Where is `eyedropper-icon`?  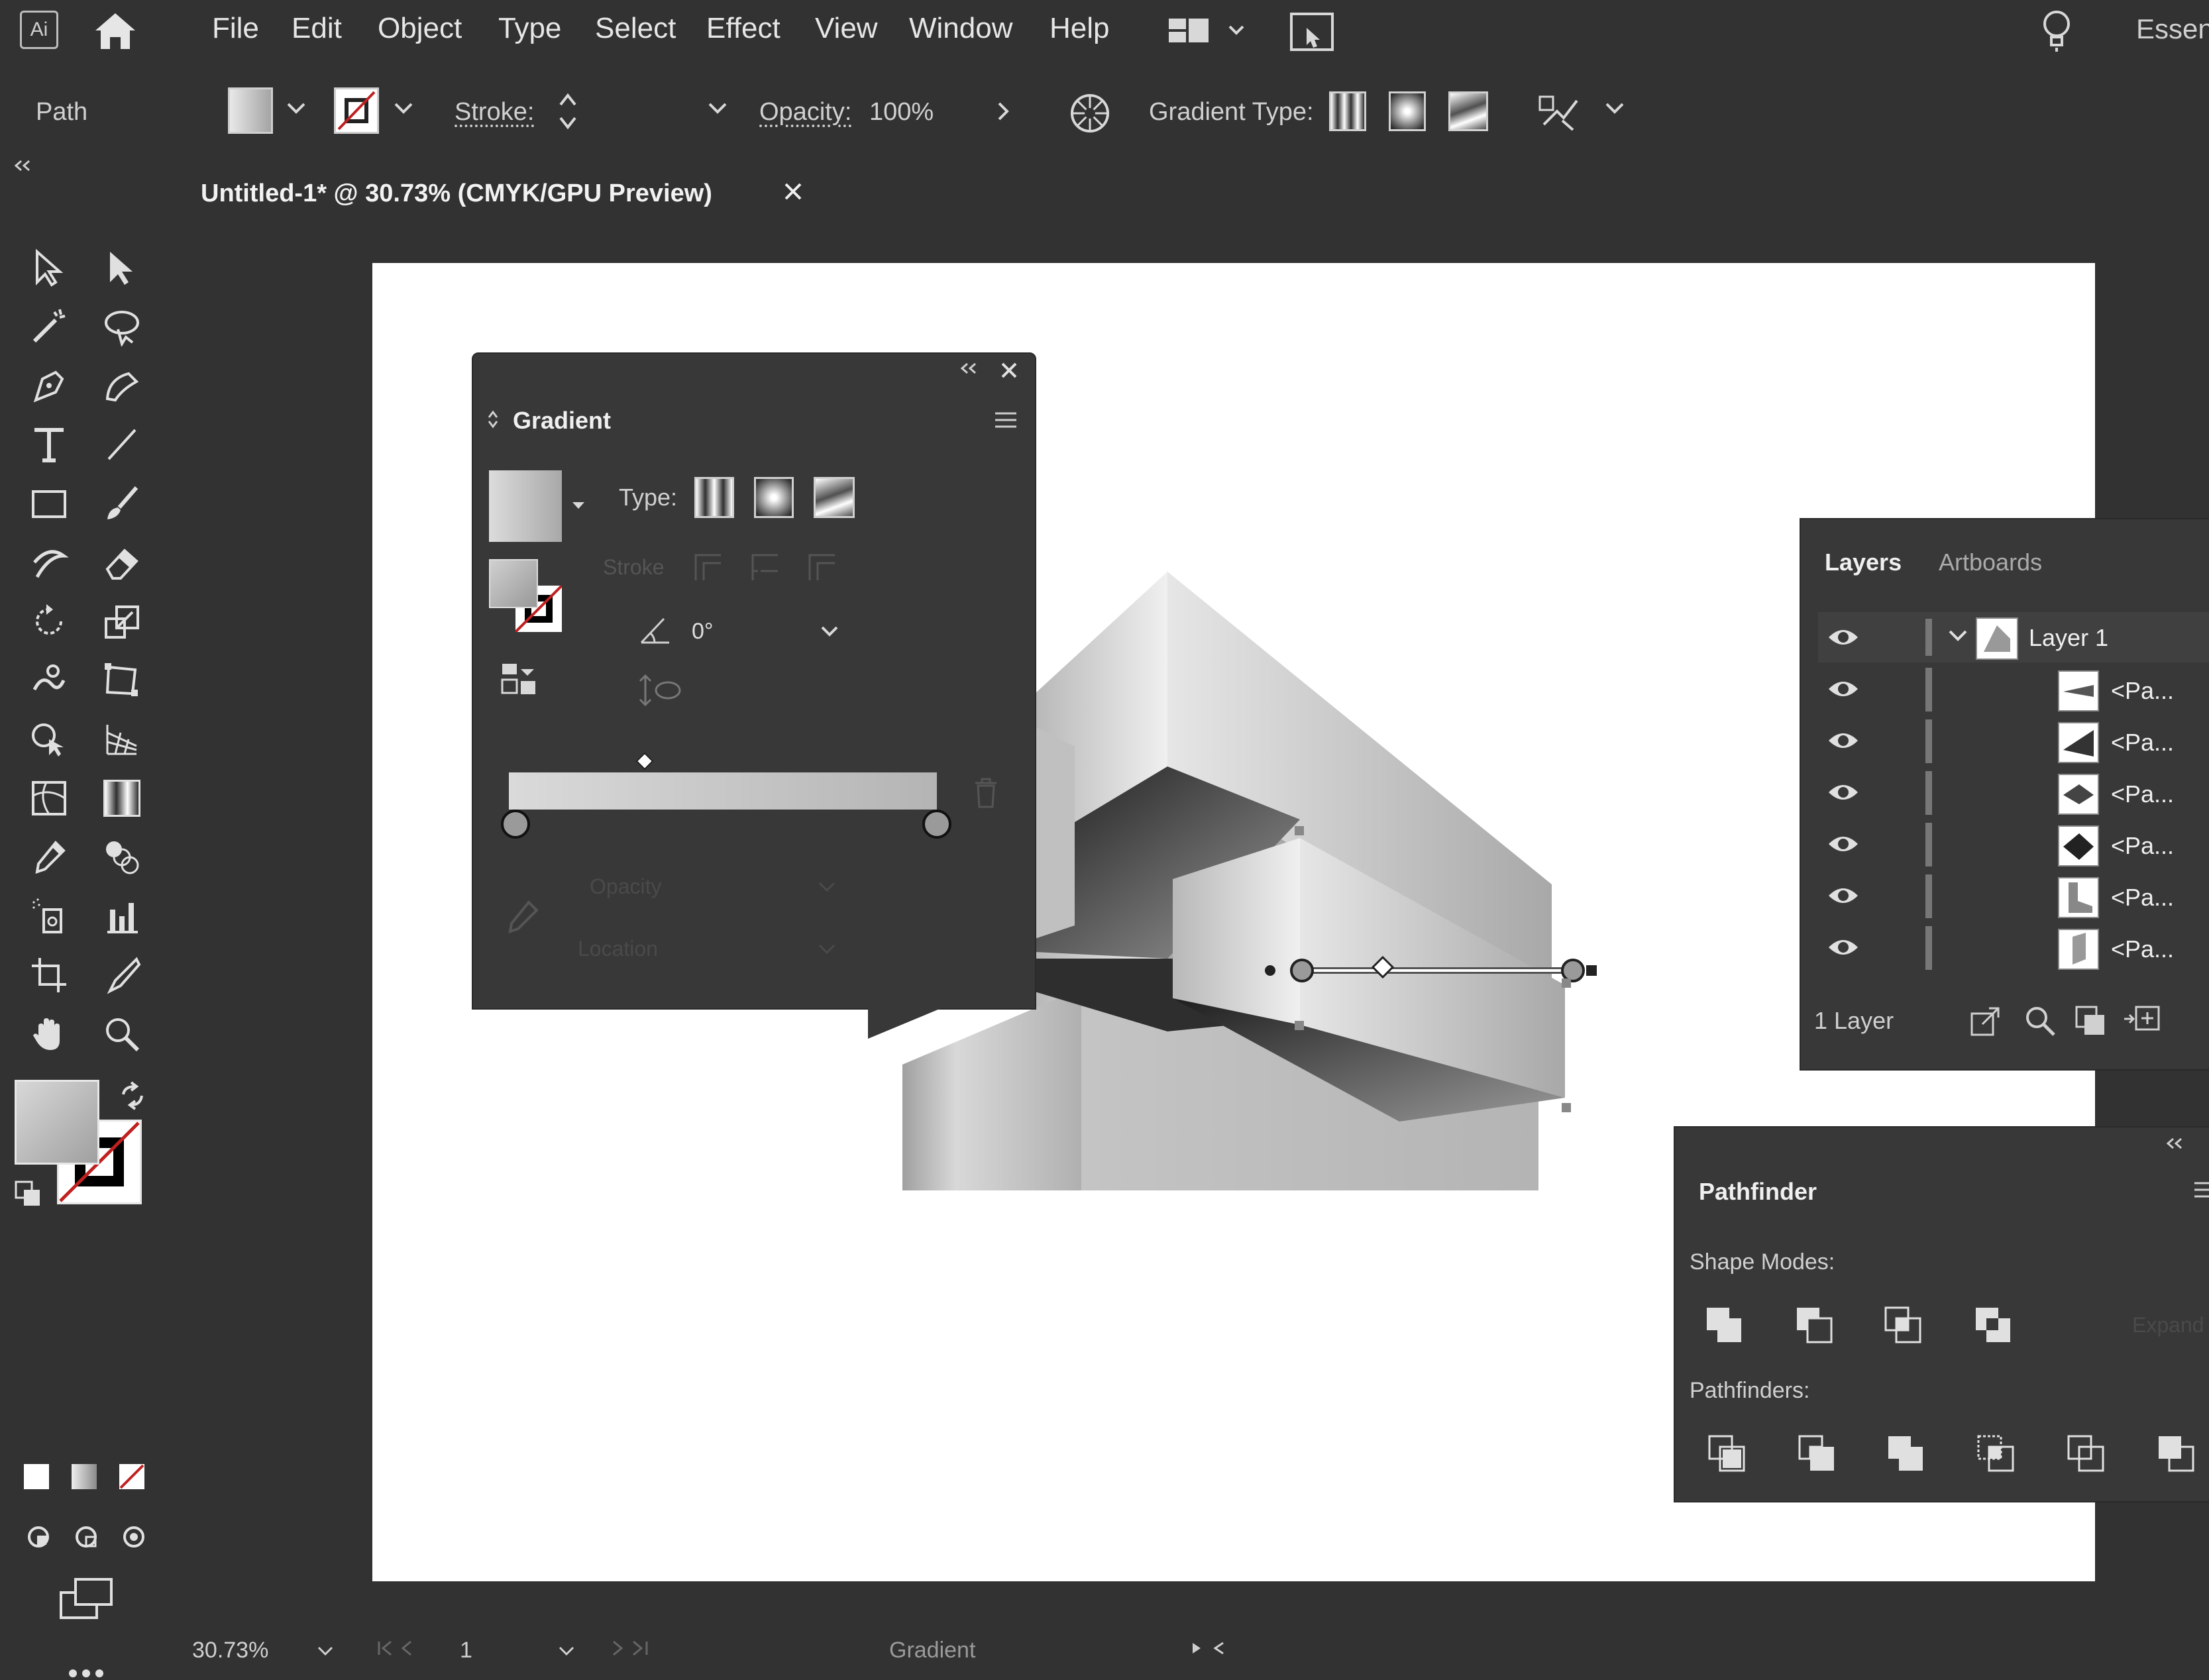
eyedropper-icon is located at coordinates (49, 857).